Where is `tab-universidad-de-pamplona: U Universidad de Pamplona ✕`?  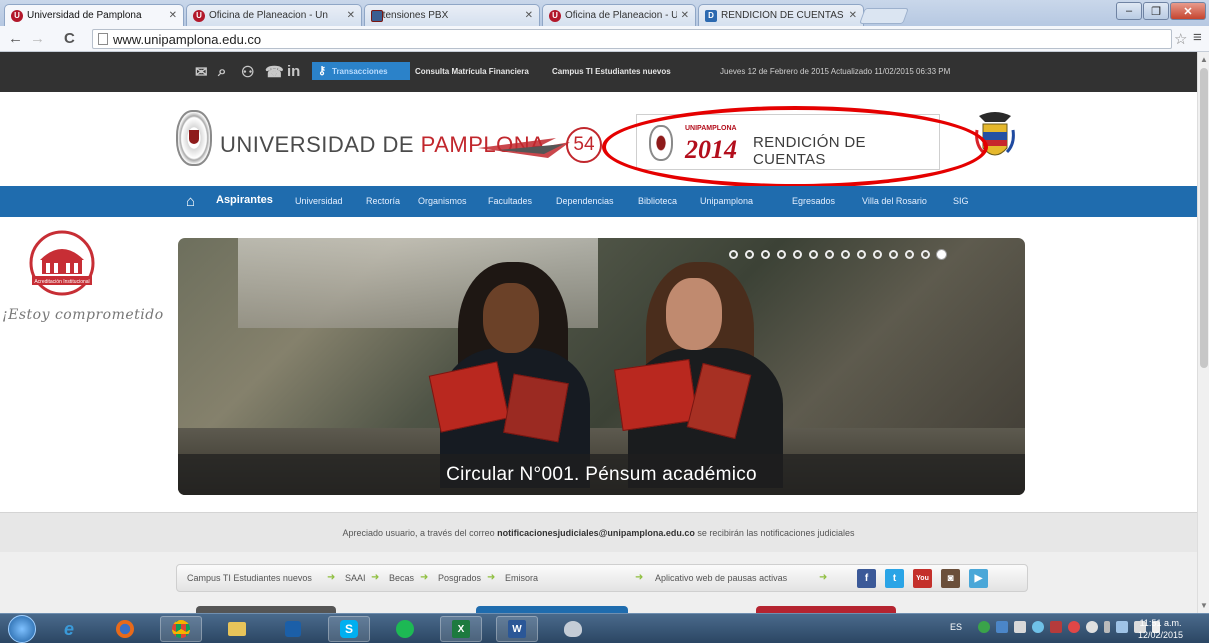
tab-universidad-de-pamplona: U Universidad de Pamplona ✕ is located at coordinates (94, 15).